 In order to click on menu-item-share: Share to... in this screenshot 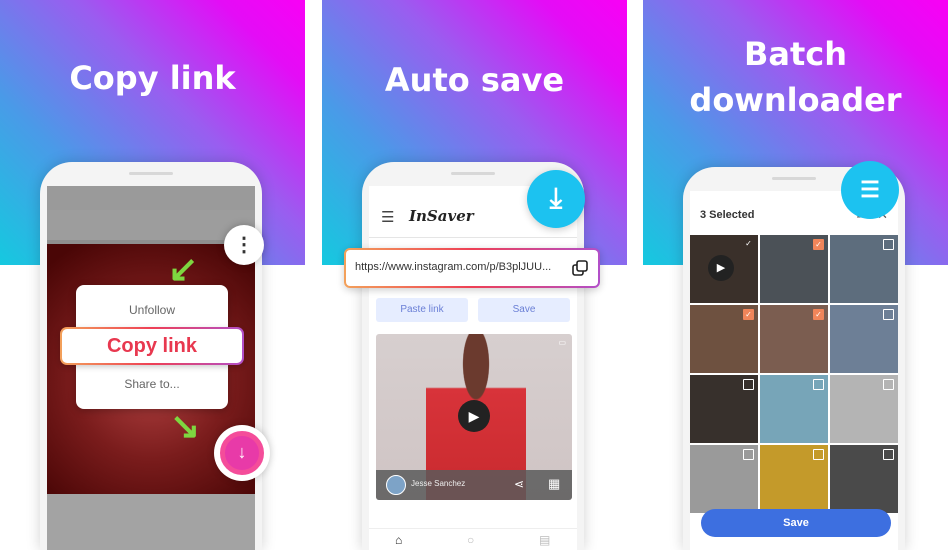, I will do `click(152, 384)`.